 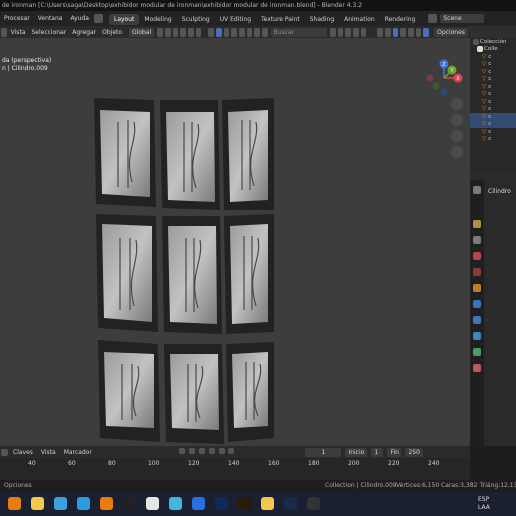 I want to click on scene-tab-icon, so click(x=477, y=256).